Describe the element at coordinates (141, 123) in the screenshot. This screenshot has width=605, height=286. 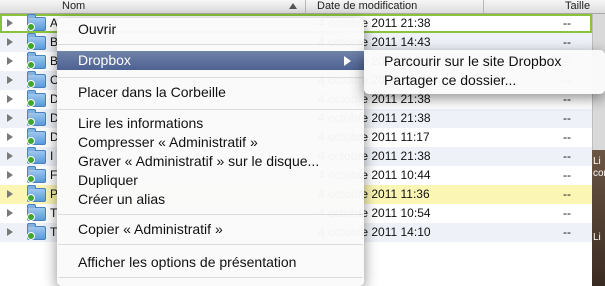
I see `menu-item-label: Lire les informations` at that location.